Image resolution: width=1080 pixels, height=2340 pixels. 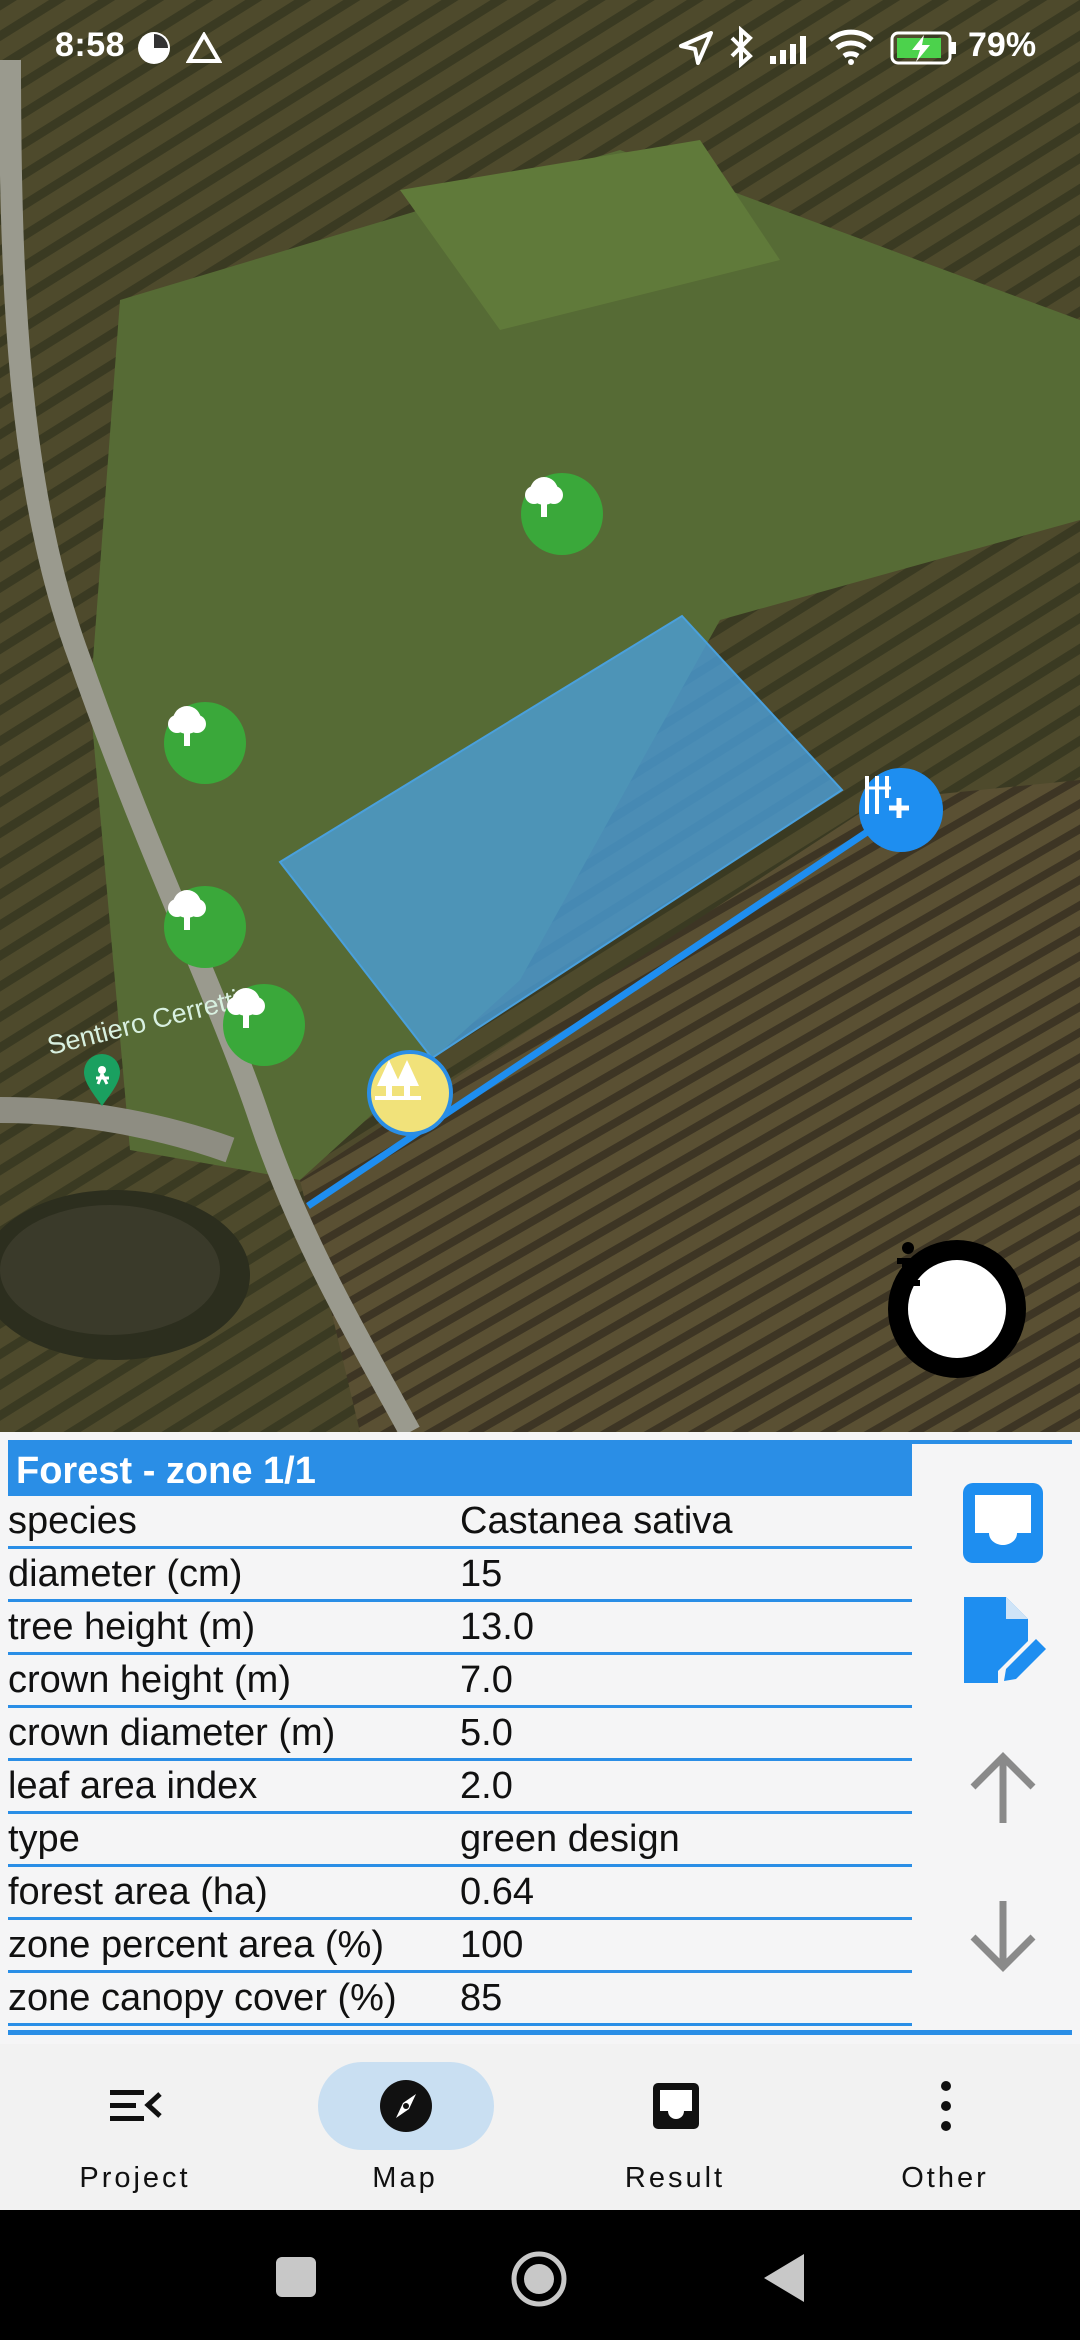 I want to click on next-zone-button, so click(x=1003, y=1935).